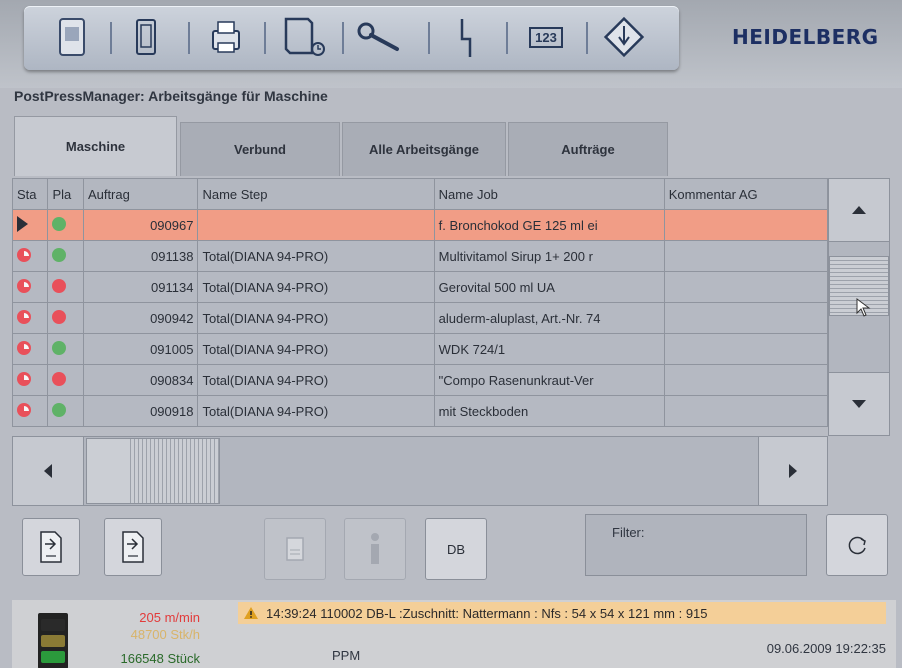 The width and height of the screenshot is (902, 668). What do you see at coordinates (859, 210) in the screenshot?
I see `scroll-up-button` at bounding box center [859, 210].